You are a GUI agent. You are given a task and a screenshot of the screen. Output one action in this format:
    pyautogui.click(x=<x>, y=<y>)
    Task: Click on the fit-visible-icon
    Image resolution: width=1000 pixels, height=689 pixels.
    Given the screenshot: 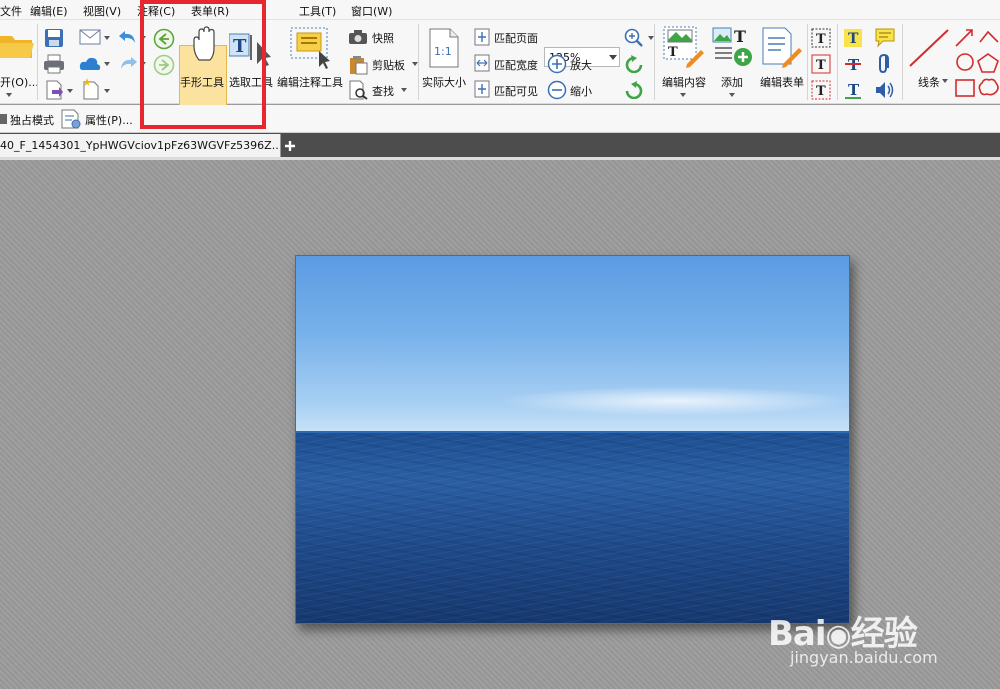 What is the action you would take?
    pyautogui.click(x=482, y=89)
    